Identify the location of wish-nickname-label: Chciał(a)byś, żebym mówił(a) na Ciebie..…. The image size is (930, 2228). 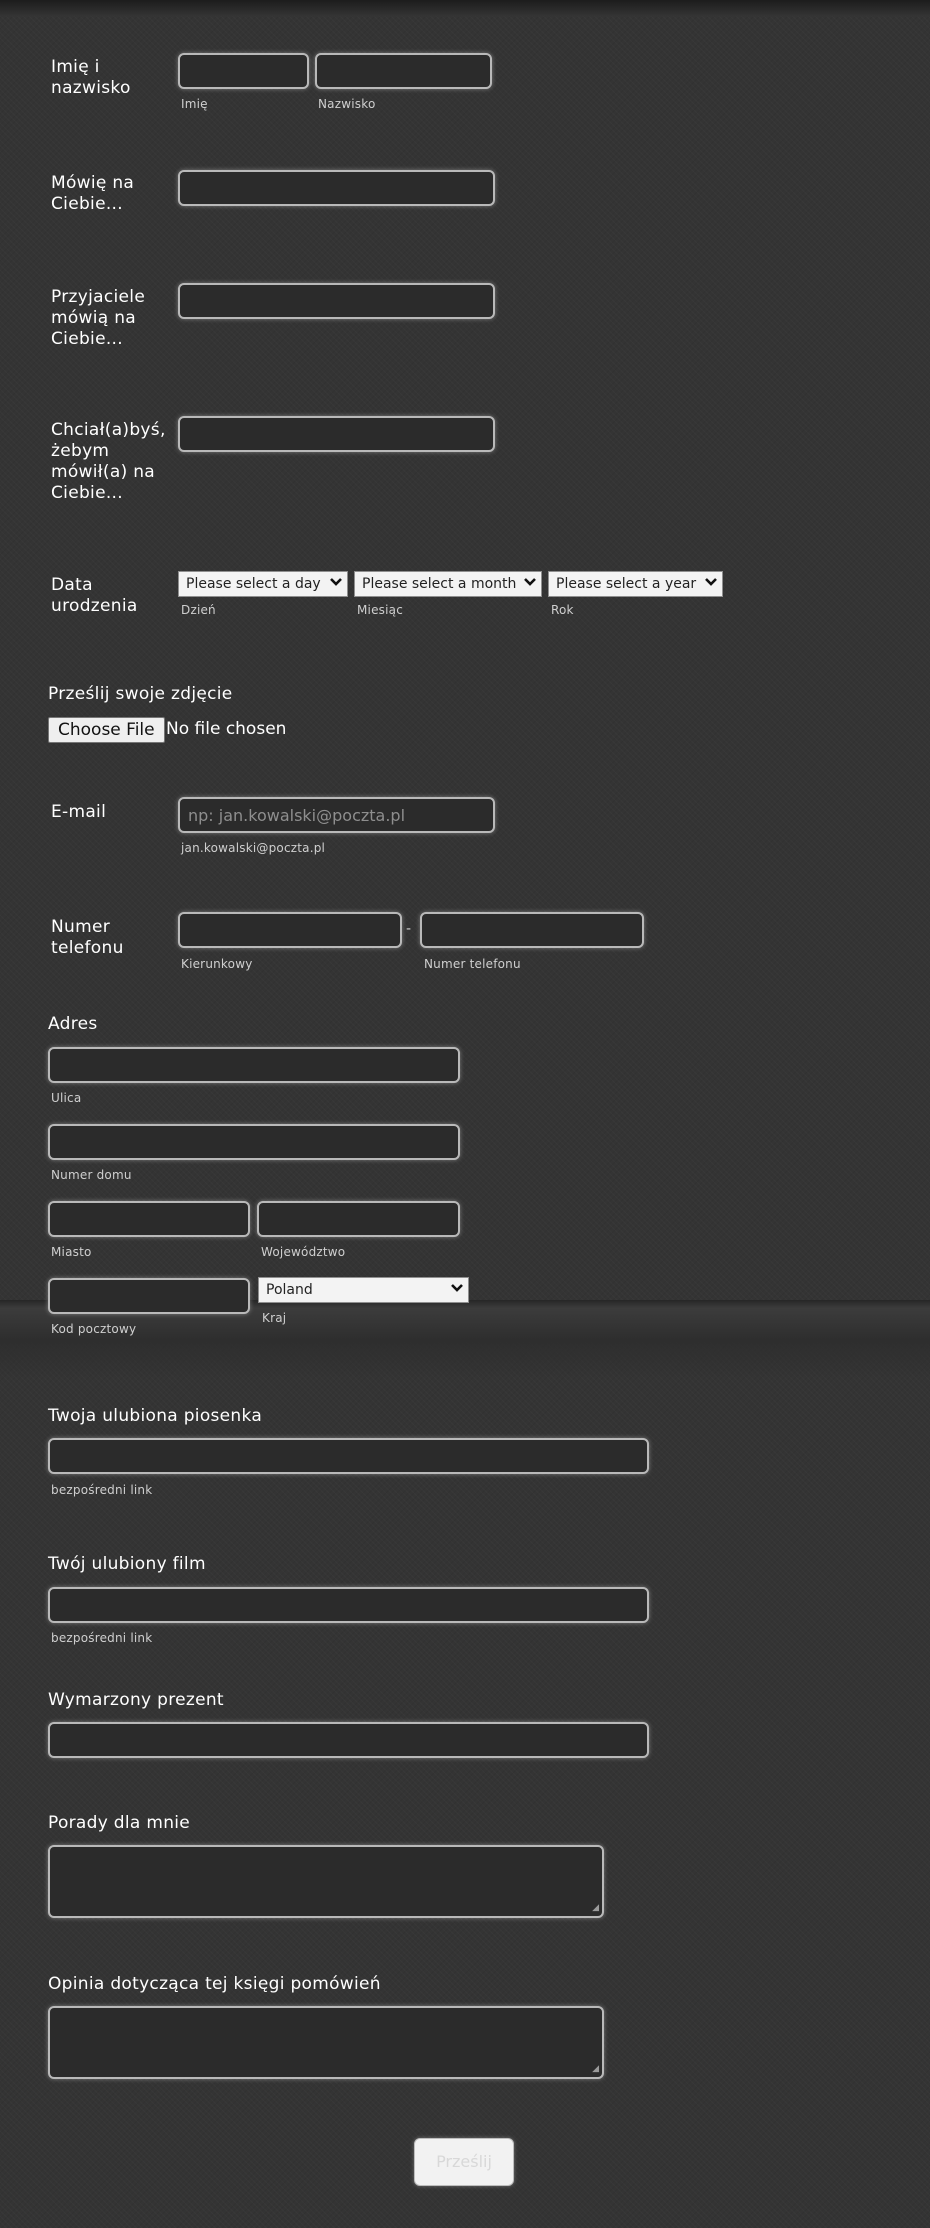
(108, 461).